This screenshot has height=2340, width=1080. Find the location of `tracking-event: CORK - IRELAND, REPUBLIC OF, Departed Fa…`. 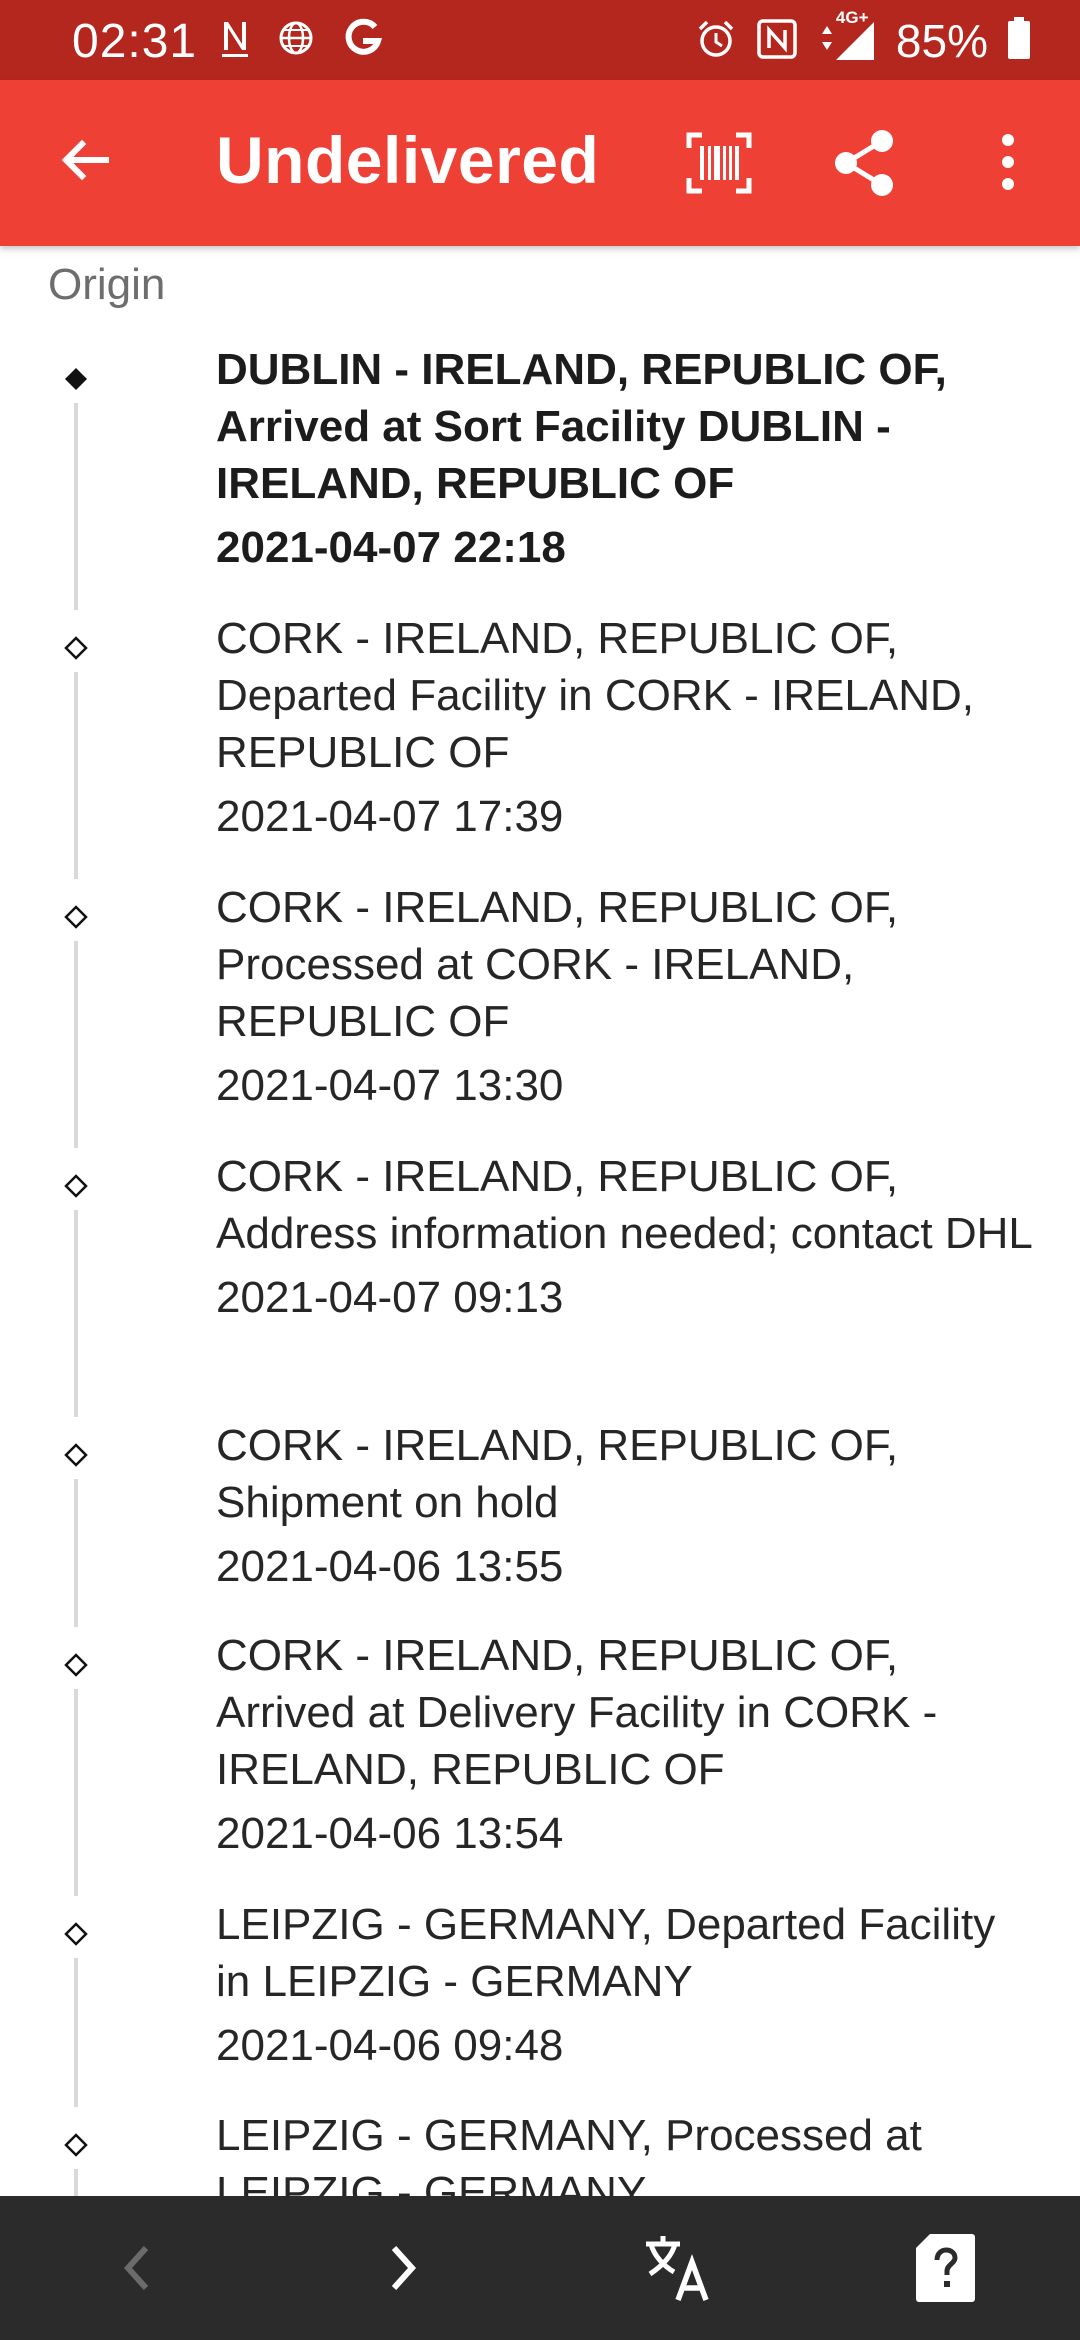

tracking-event: CORK - IRELAND, REPUBLIC OF, Departed Fa… is located at coordinates (540, 744).